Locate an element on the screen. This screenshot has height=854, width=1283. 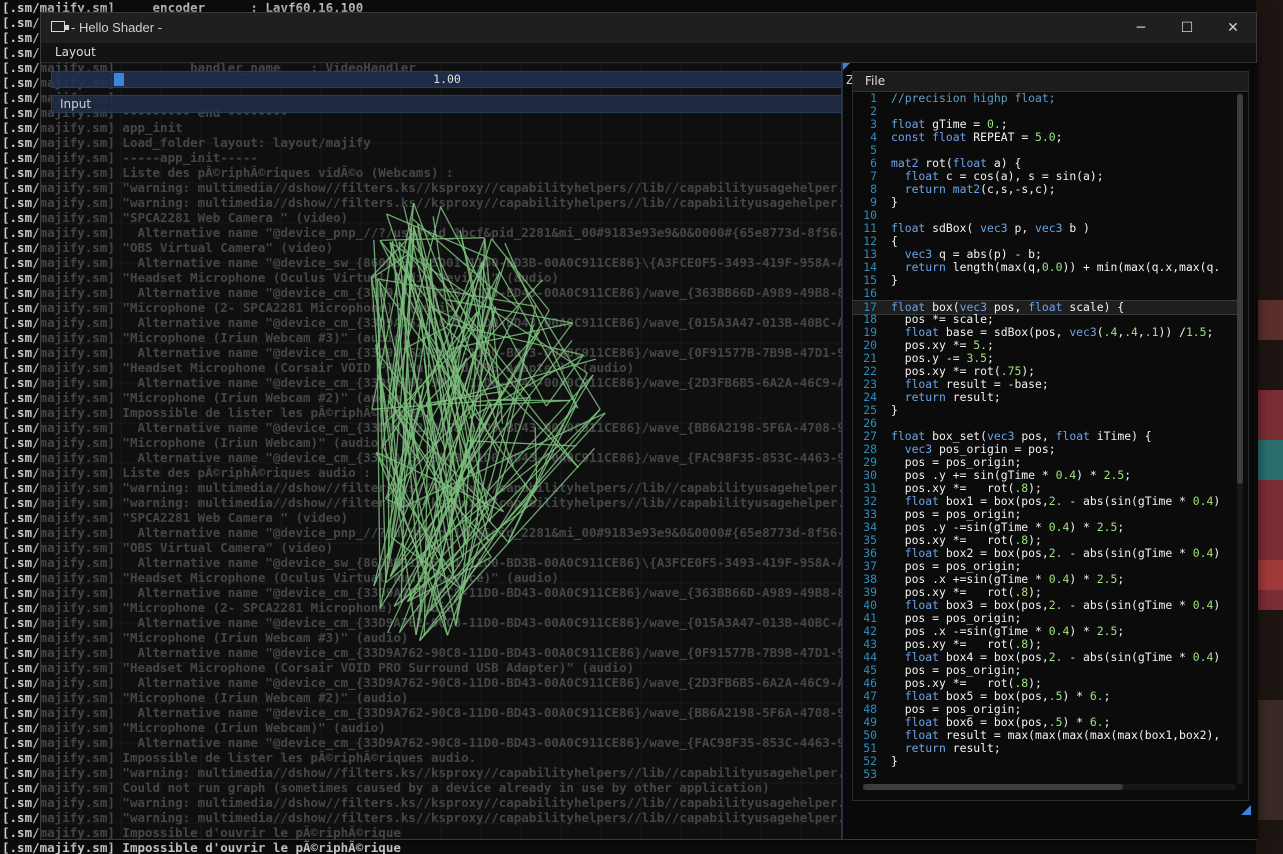
line-number: 16 is located at coordinates (870, 293).